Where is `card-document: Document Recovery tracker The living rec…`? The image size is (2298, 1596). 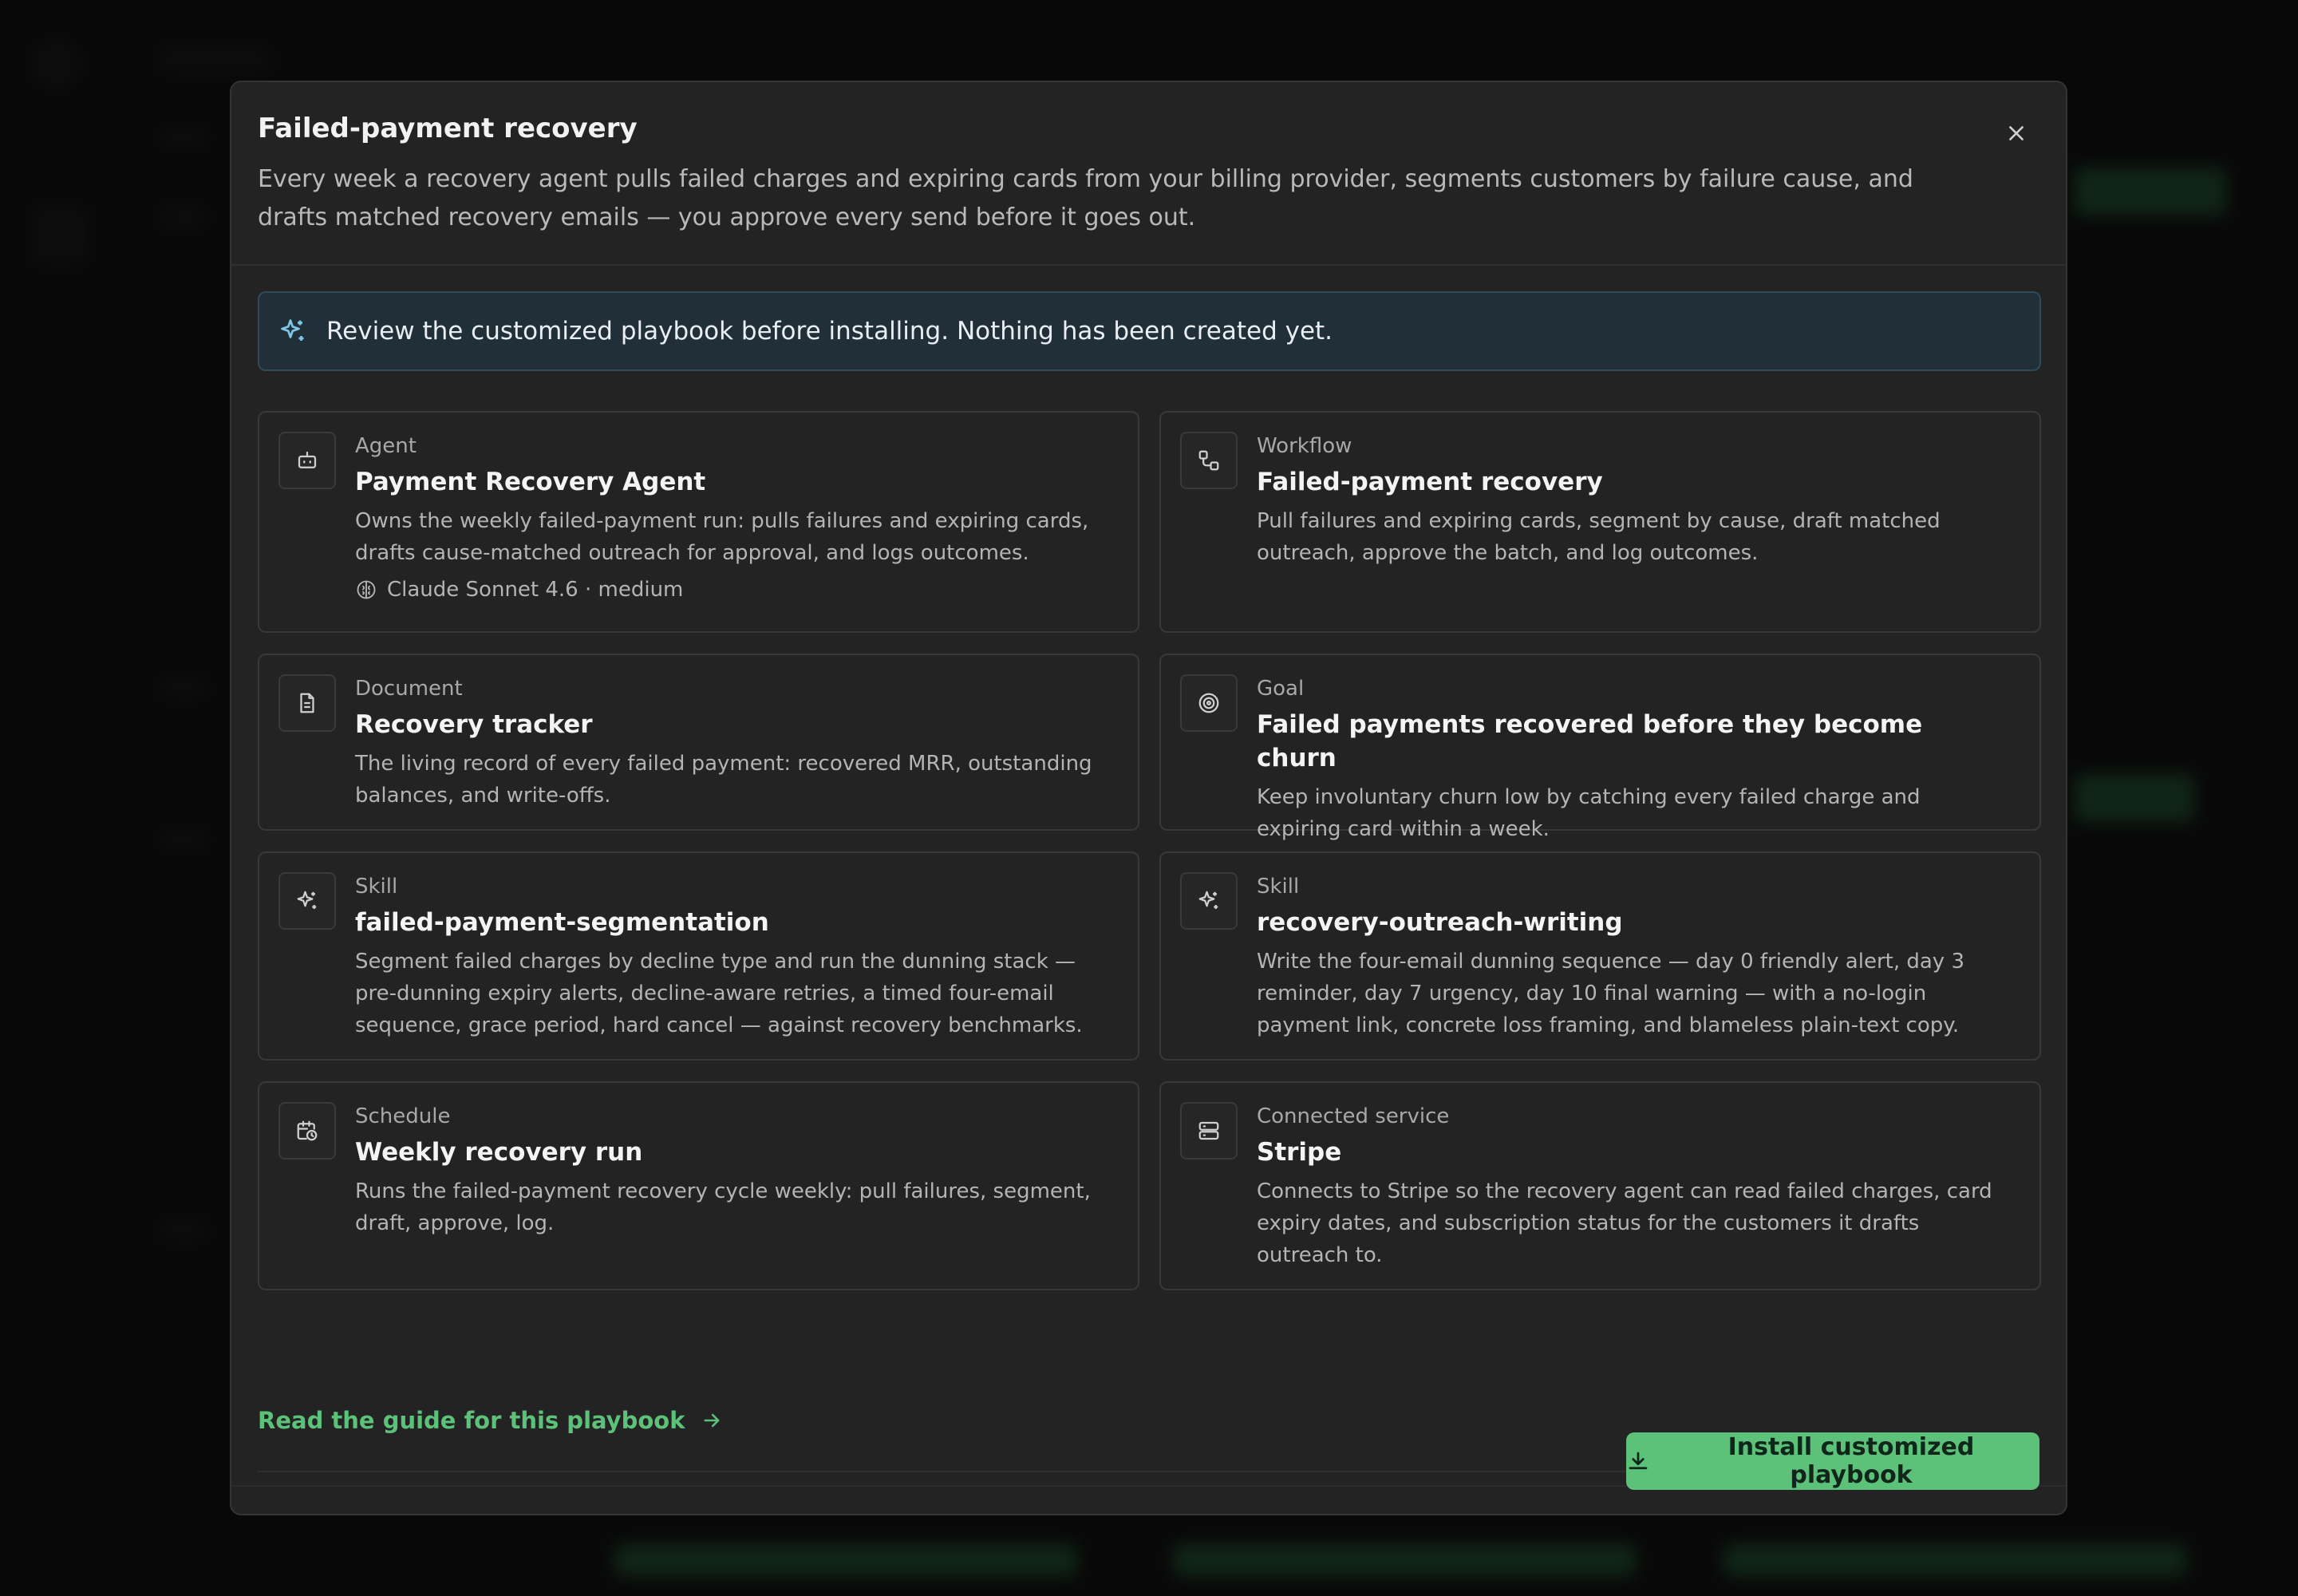
card-document: Document Recovery tracker The living rec… is located at coordinates (699, 742).